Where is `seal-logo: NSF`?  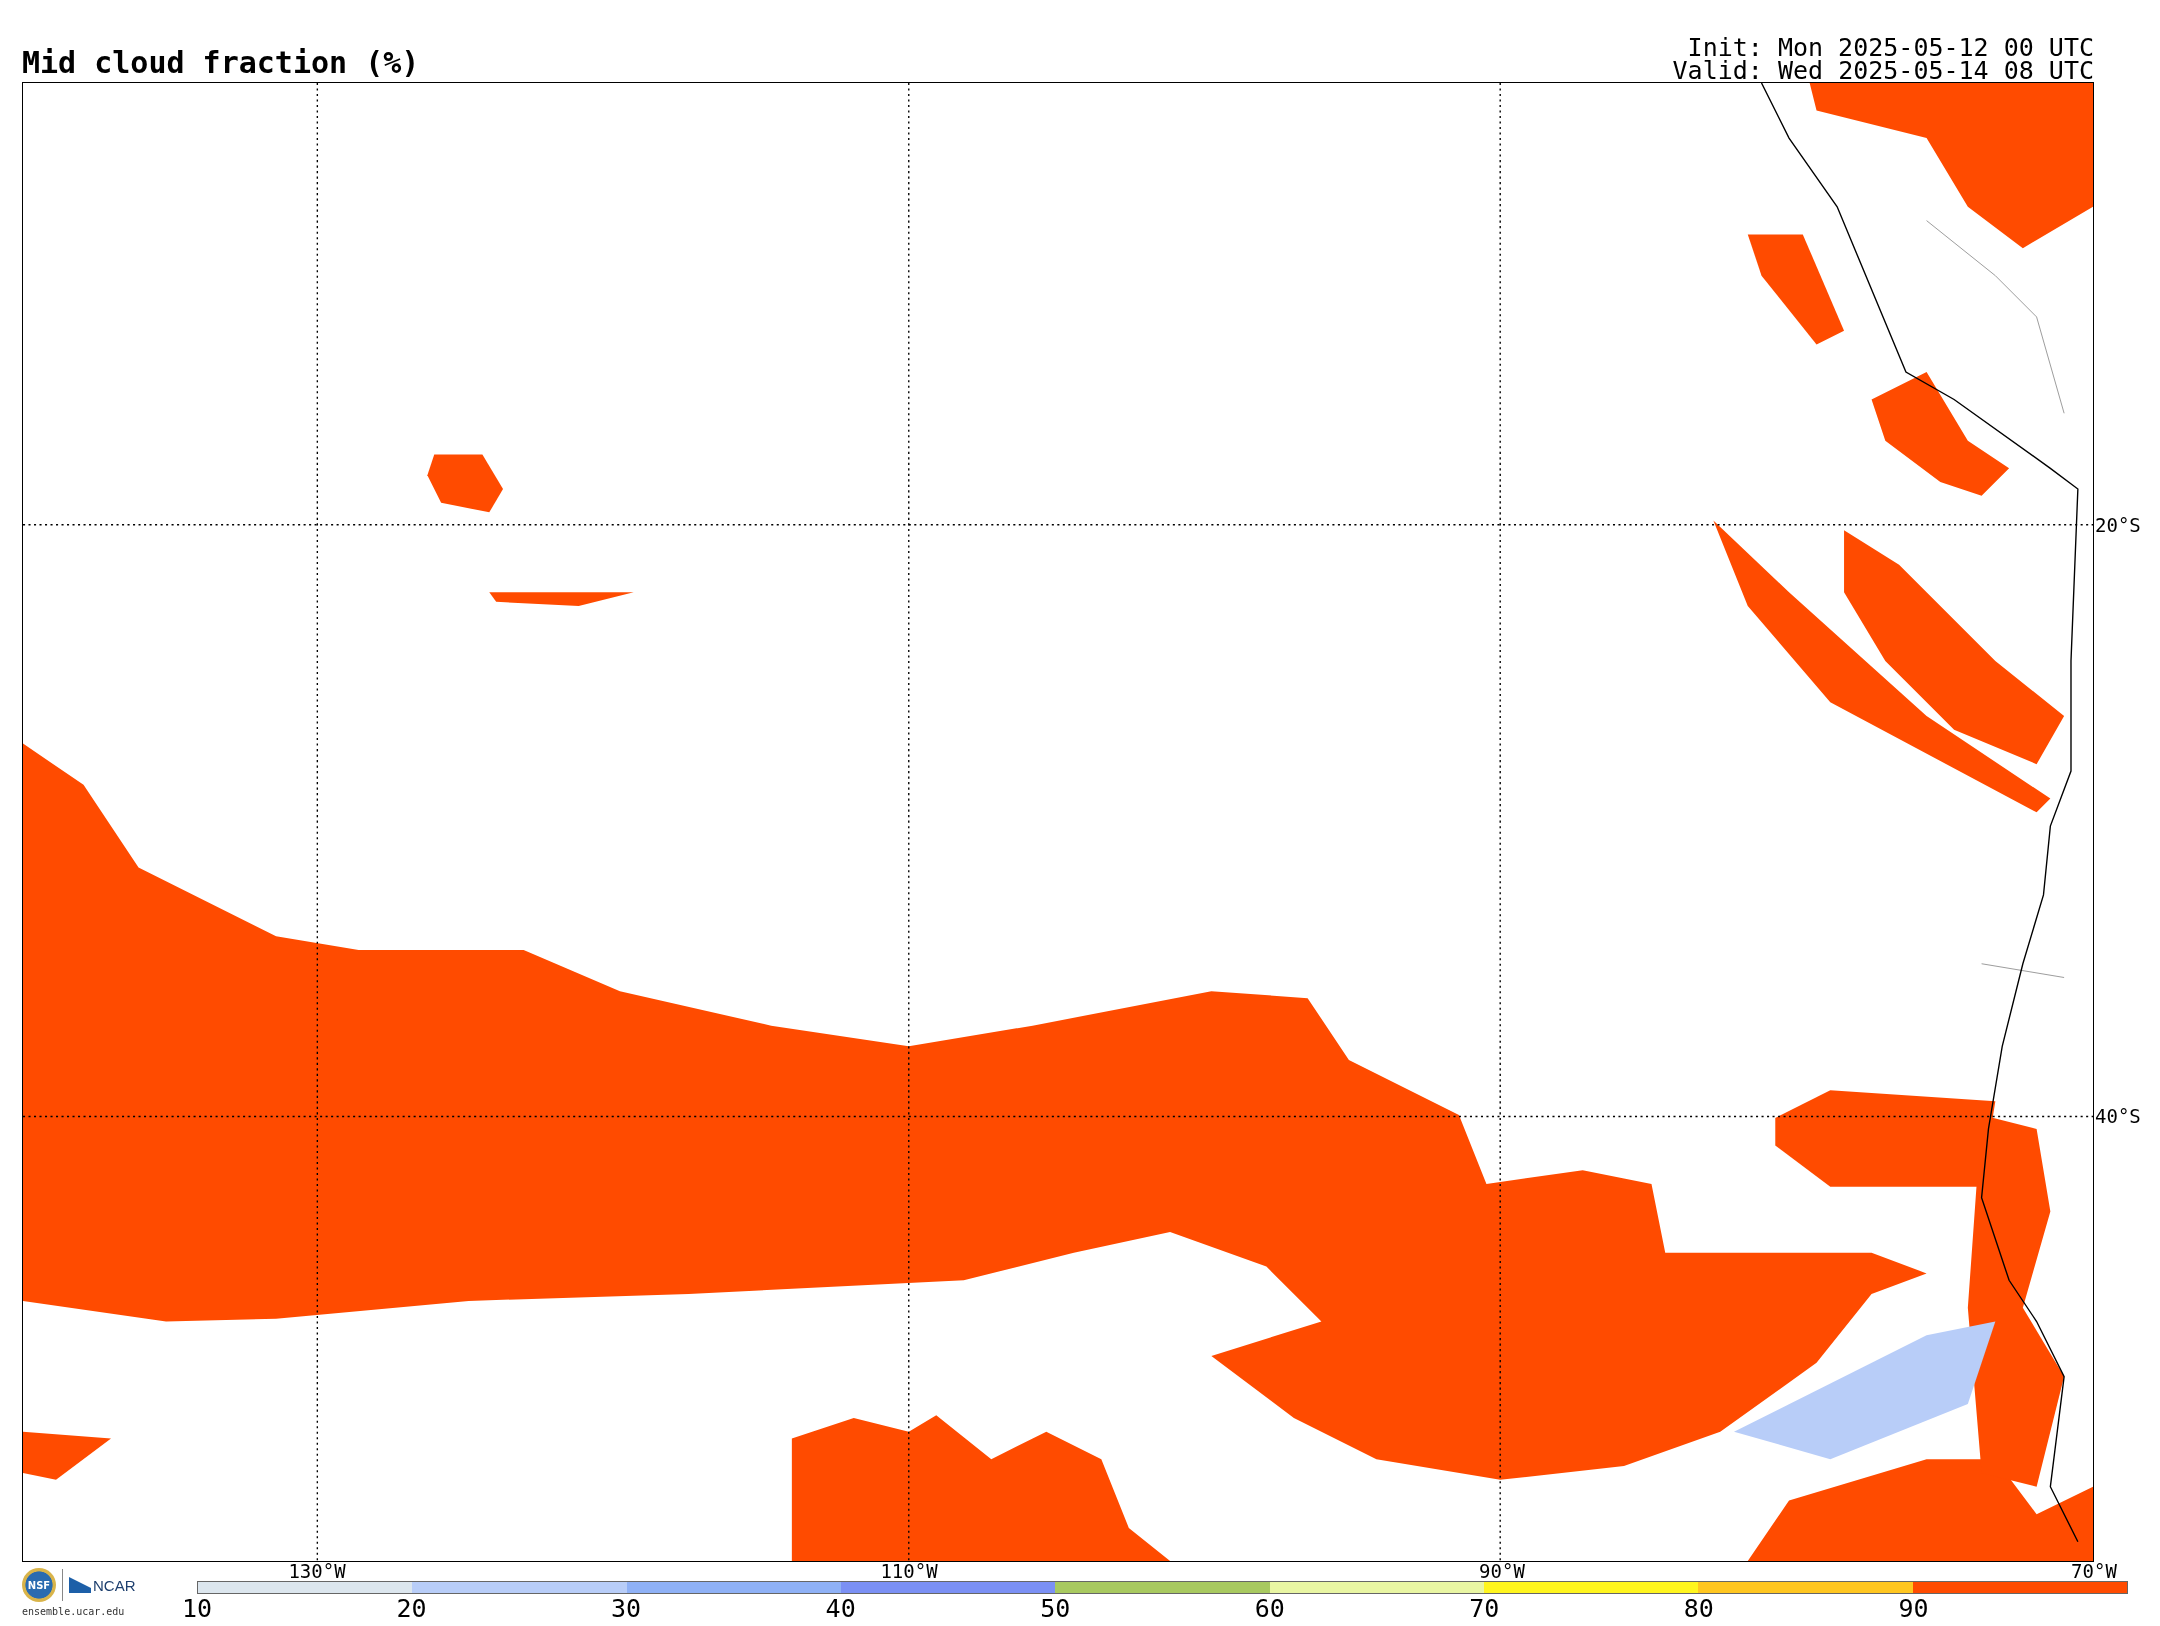
seal-logo: NSF is located at coordinates (39, 1585).